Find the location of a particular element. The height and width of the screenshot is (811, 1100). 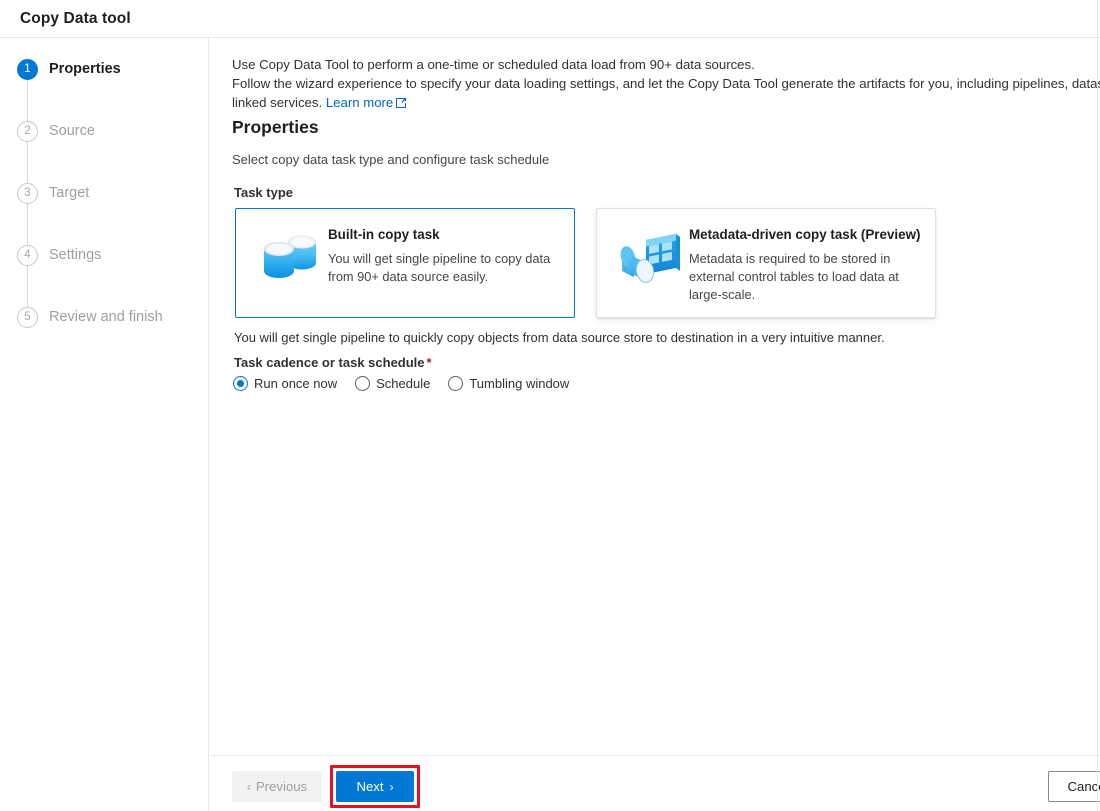

radio-label-tumbling-window: Tumbling window is located at coordinates (519, 383).